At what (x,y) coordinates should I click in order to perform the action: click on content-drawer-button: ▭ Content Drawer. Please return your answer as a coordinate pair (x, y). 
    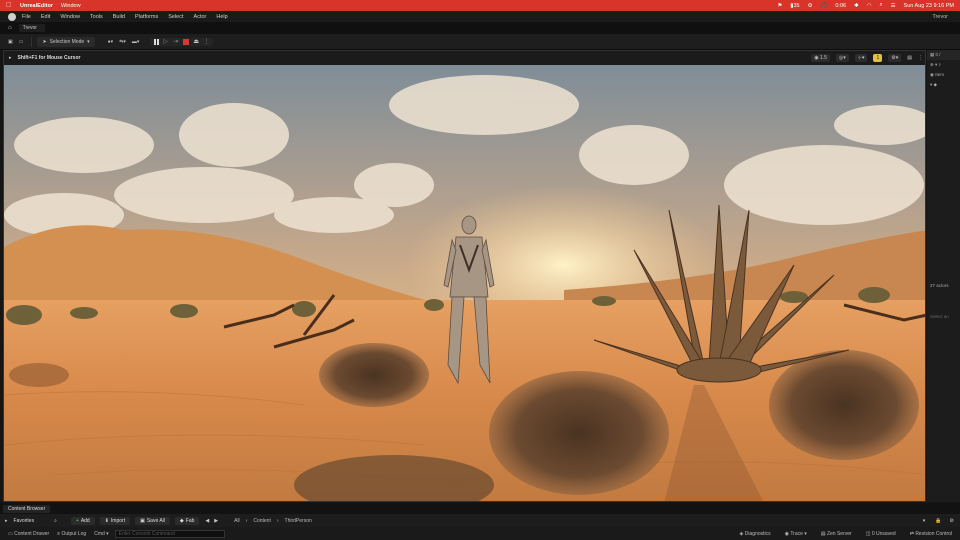
    Looking at the image, I should click on (28, 534).